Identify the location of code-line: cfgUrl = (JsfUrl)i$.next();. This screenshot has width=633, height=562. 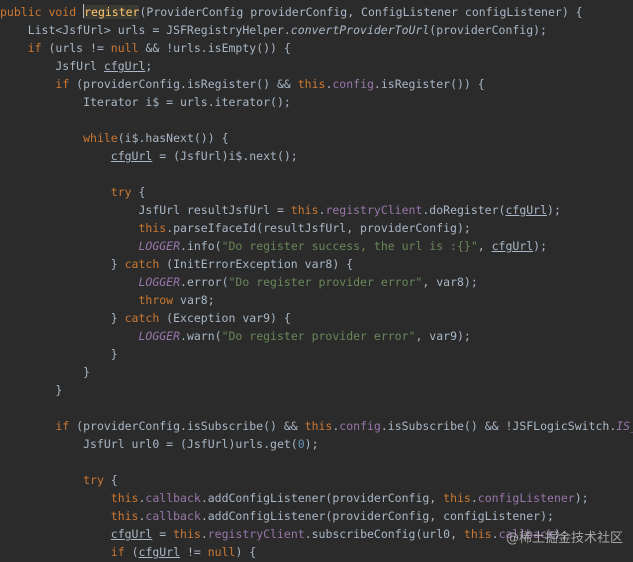
(316, 156).